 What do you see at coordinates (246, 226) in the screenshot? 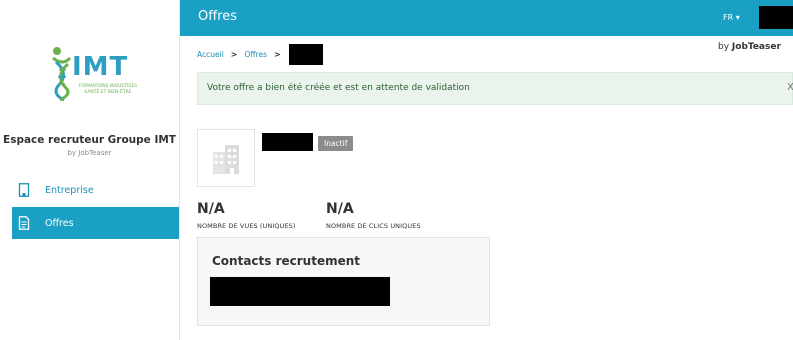
I see `views-label: NOMBRE DE VUES (UNIQUES)` at bounding box center [246, 226].